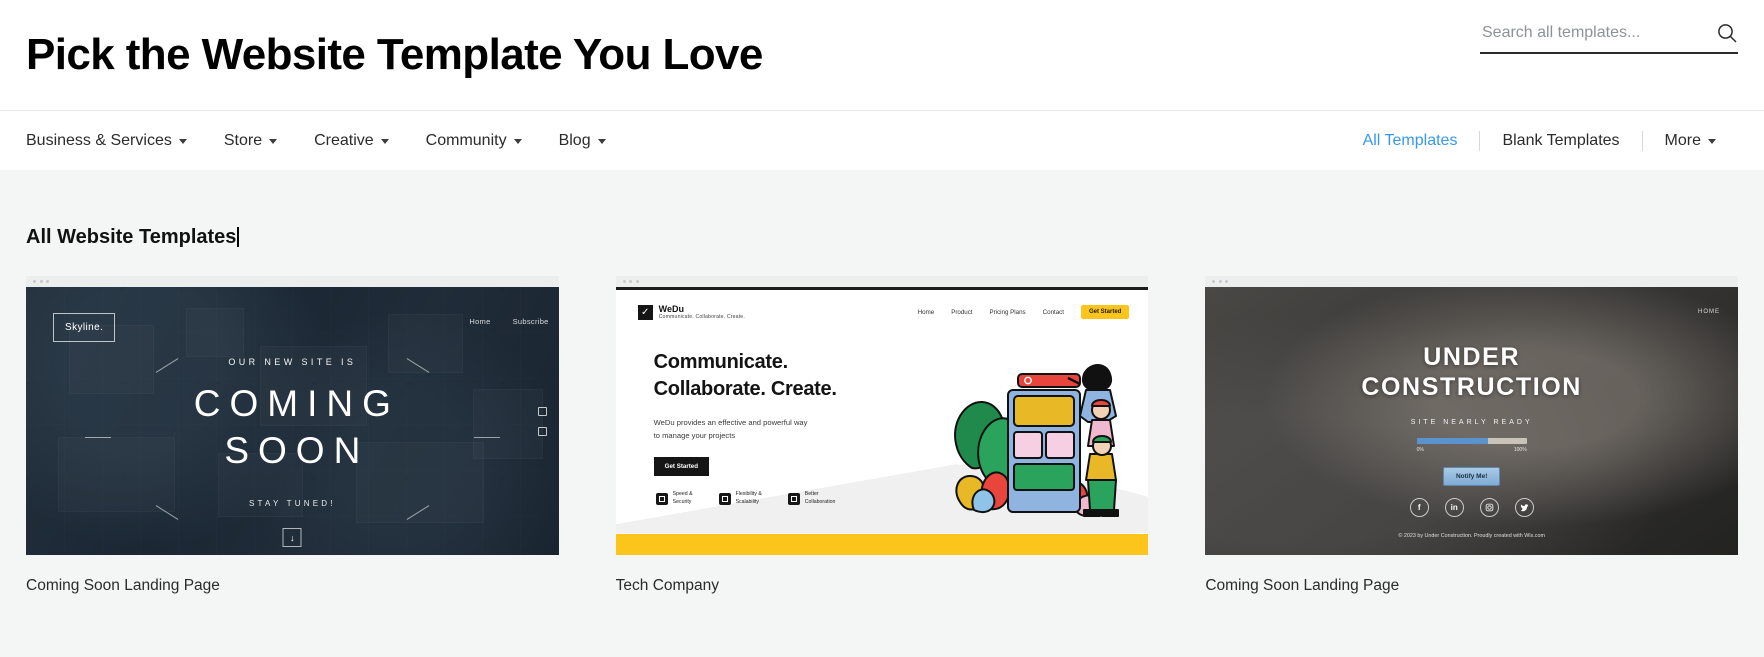  What do you see at coordinates (1727, 33) in the screenshot?
I see `search-icon` at bounding box center [1727, 33].